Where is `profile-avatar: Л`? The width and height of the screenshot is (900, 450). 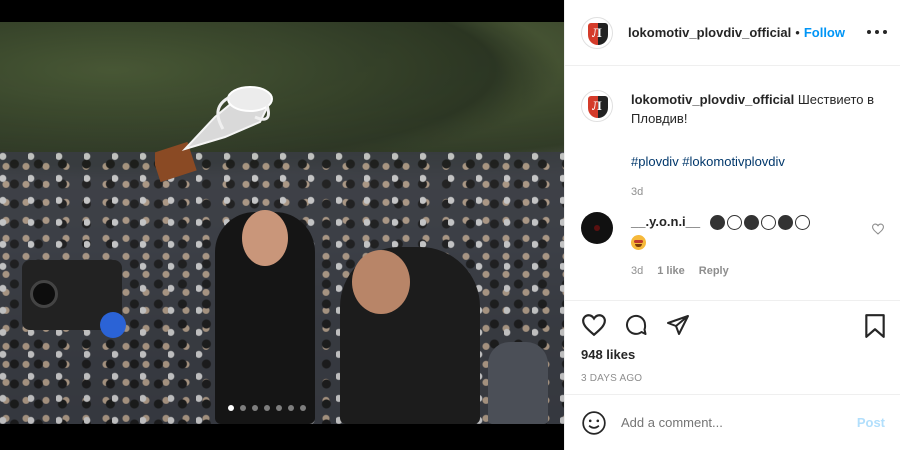 profile-avatar: Л is located at coordinates (597, 32).